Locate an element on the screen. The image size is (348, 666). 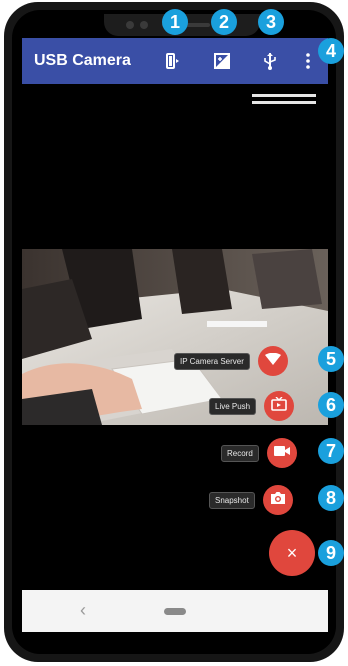
fab-snapshot-row: Snapshot is located at coordinates (251, 500).